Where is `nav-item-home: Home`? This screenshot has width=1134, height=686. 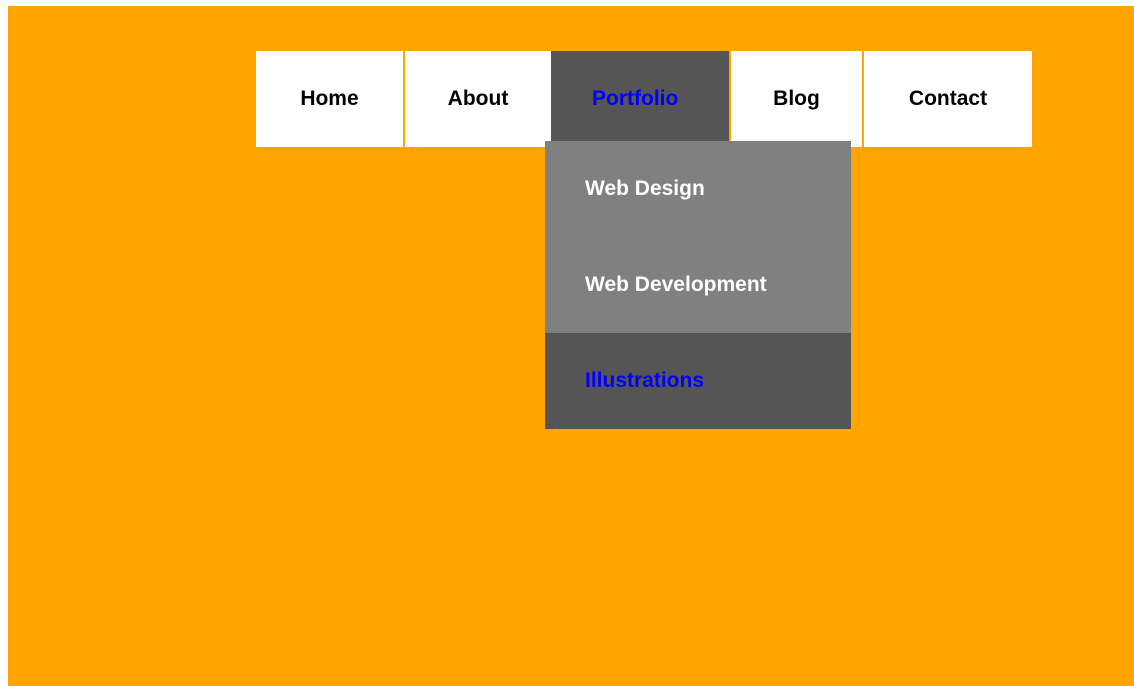 nav-item-home: Home is located at coordinates (329, 99).